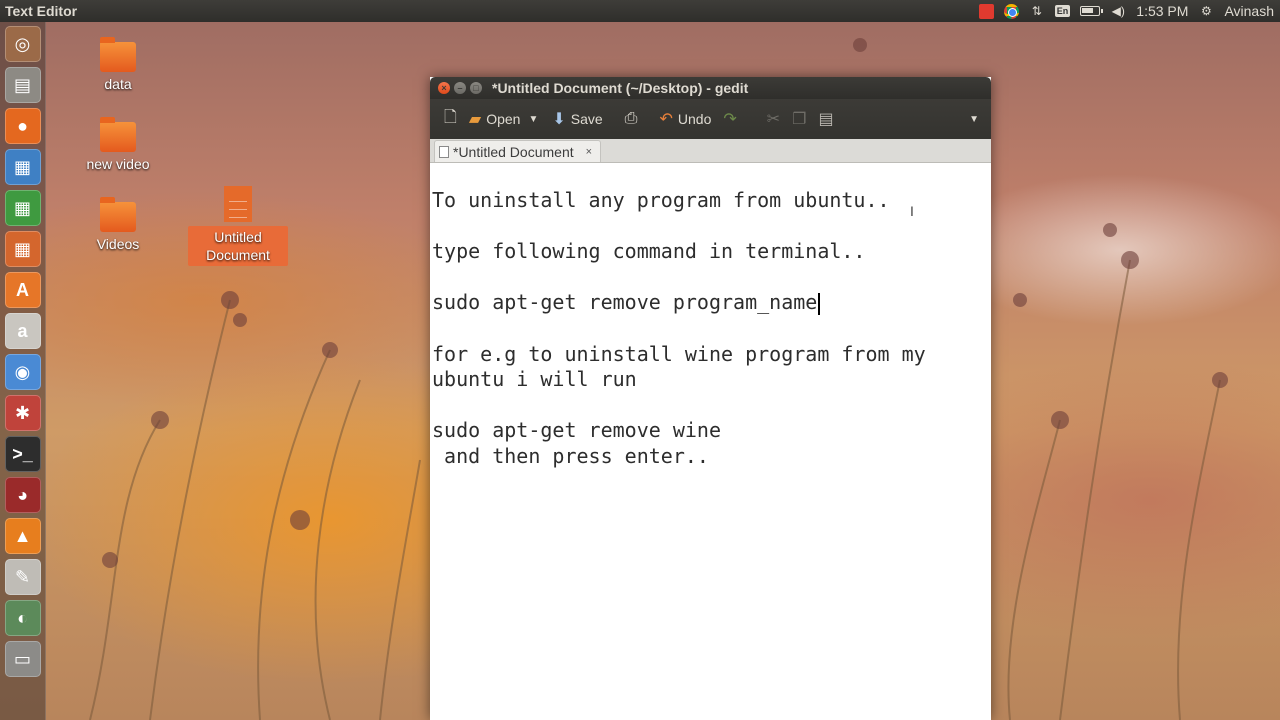 The height and width of the screenshot is (720, 1280). Describe the element at coordinates (118, 164) in the screenshot. I see `desktop-icon-label: new video` at that location.